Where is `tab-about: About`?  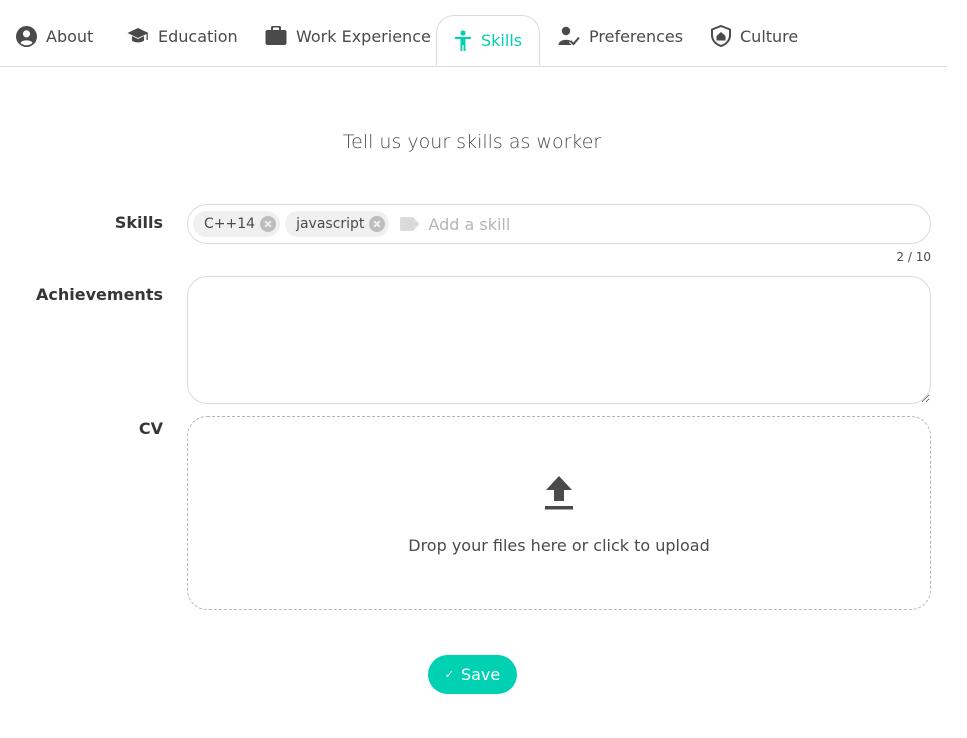
tab-about: About is located at coordinates (54, 36).